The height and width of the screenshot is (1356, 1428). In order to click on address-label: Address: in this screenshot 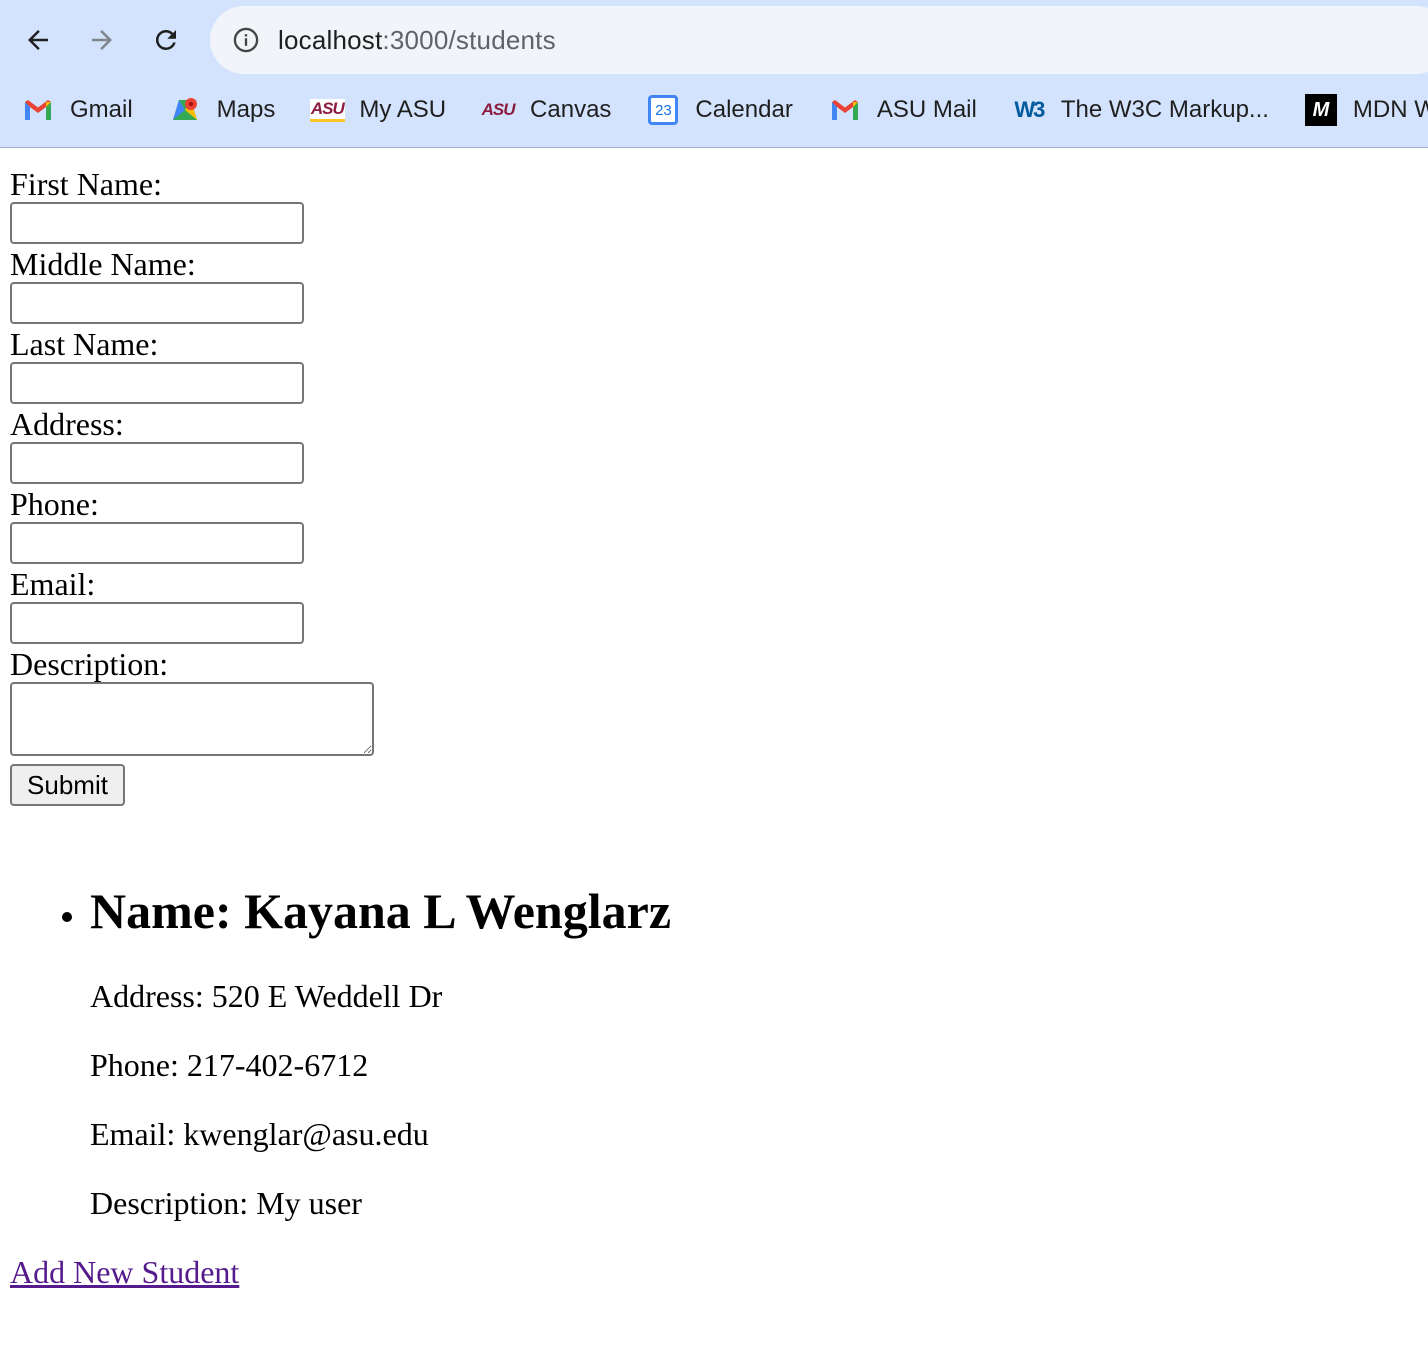, I will do `click(67, 424)`.